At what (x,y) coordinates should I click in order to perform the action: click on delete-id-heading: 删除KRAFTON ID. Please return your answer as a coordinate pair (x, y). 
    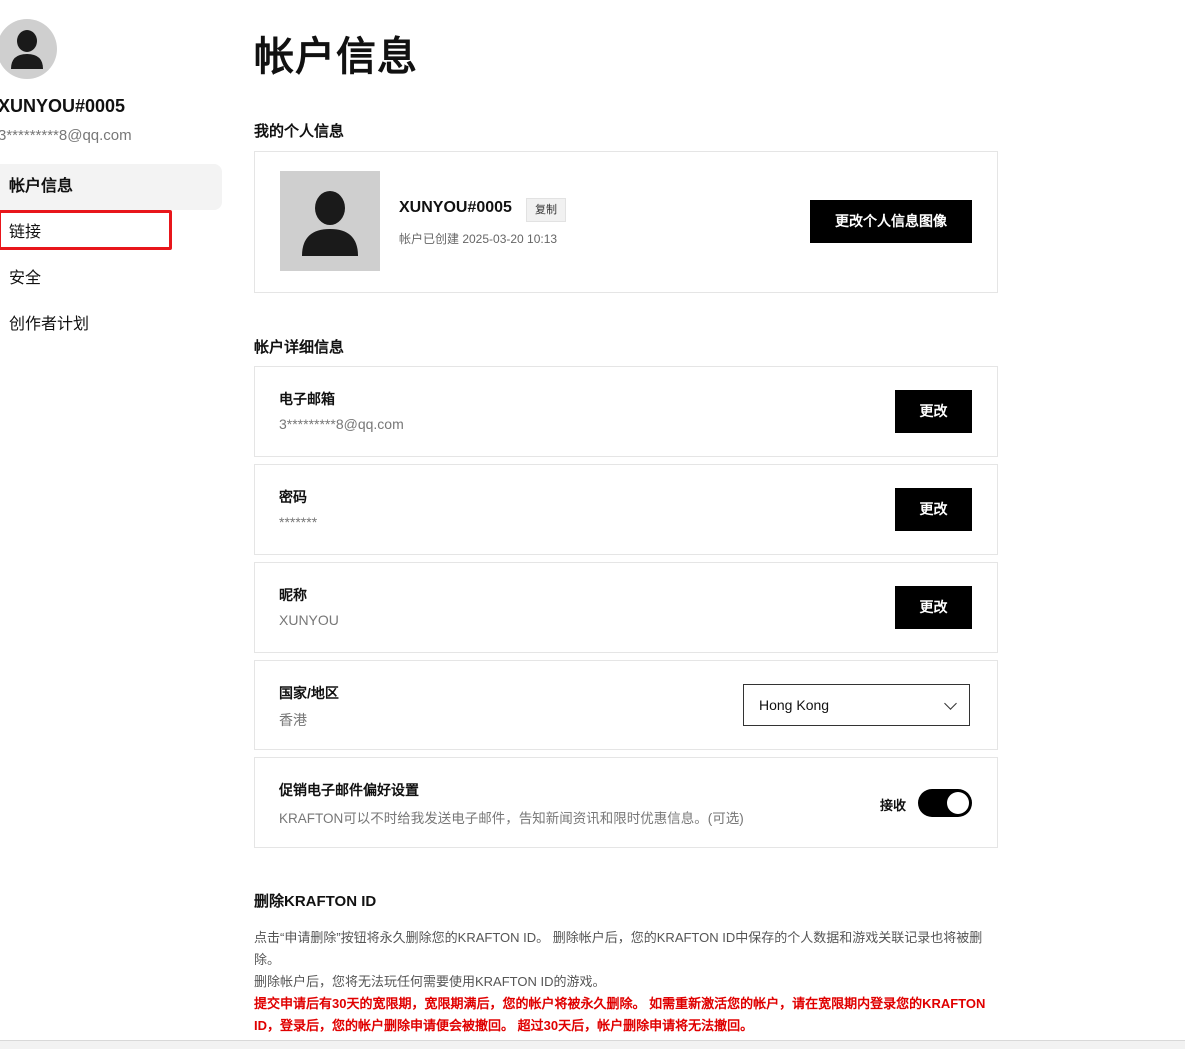
    Looking at the image, I should click on (315, 901).